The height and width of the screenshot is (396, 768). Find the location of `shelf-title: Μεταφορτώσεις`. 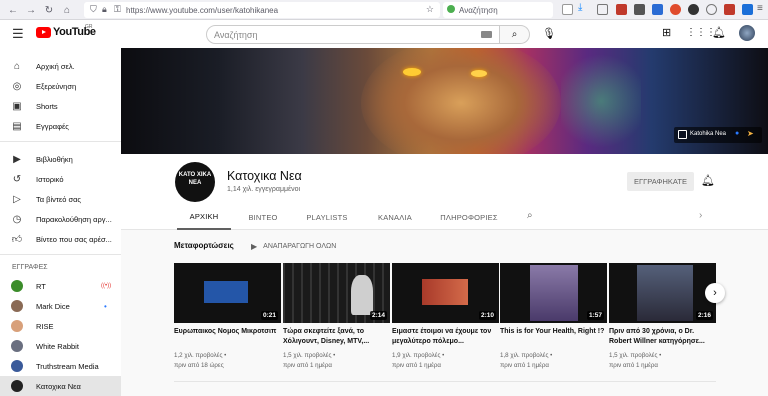

shelf-title: Μεταφορτώσεις is located at coordinates (204, 245).